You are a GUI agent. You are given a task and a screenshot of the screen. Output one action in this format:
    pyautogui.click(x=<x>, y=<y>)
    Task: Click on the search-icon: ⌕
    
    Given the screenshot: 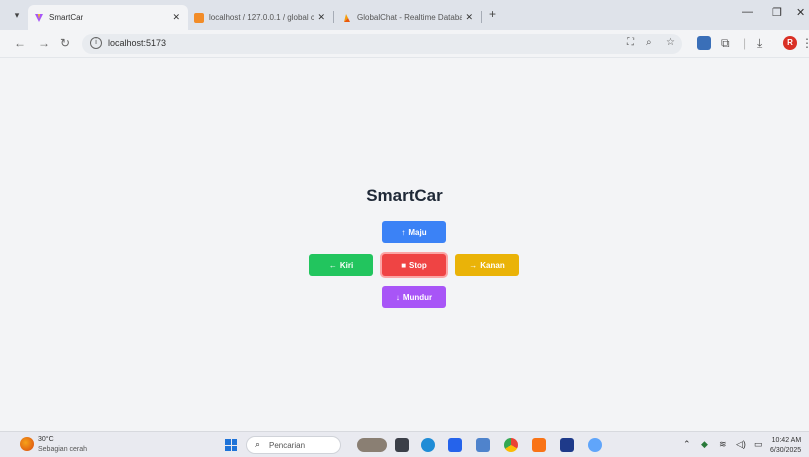 What is the action you would take?
    pyautogui.click(x=258, y=444)
    